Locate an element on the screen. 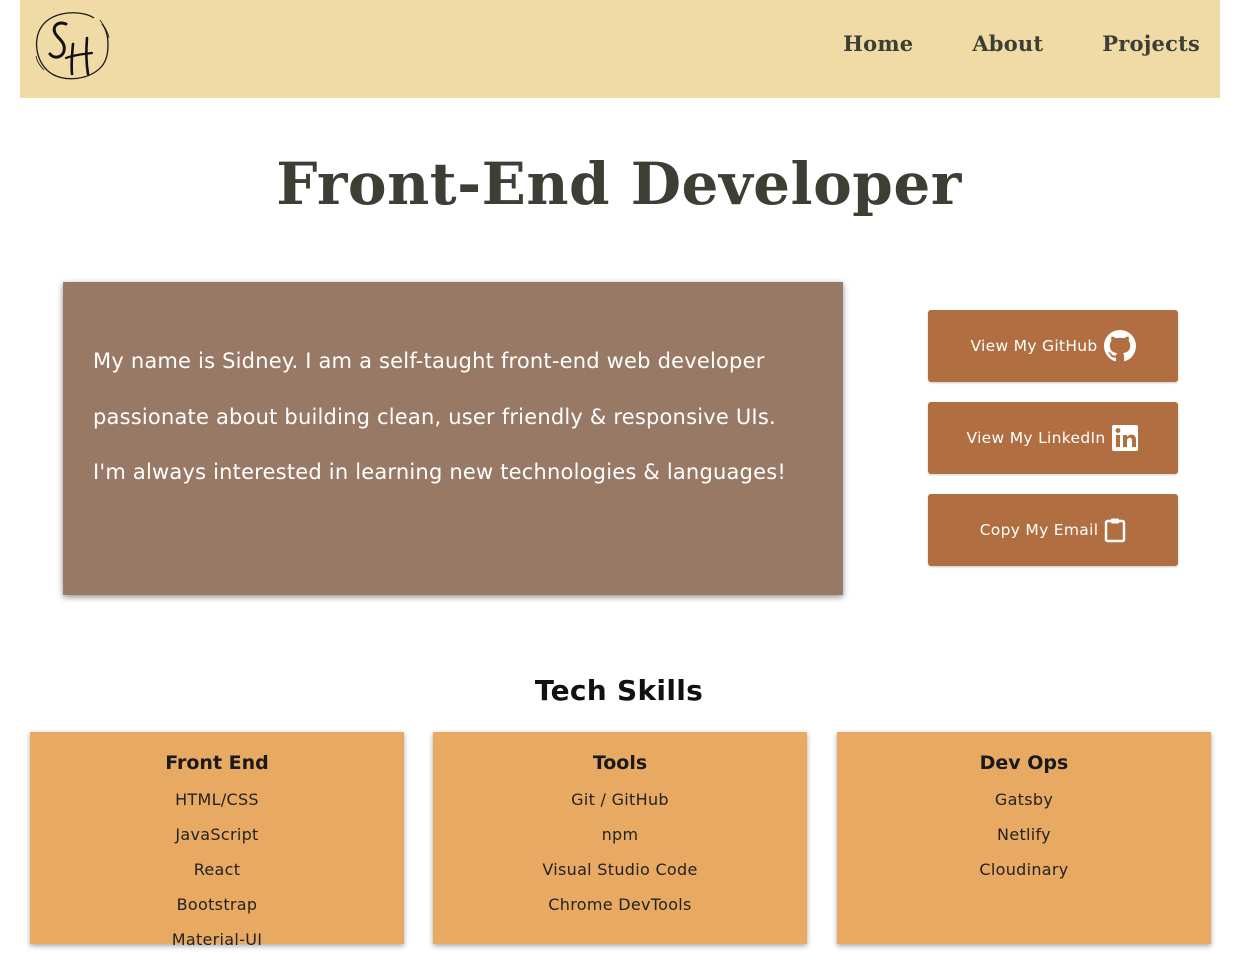  logo is located at coordinates (72, 45).